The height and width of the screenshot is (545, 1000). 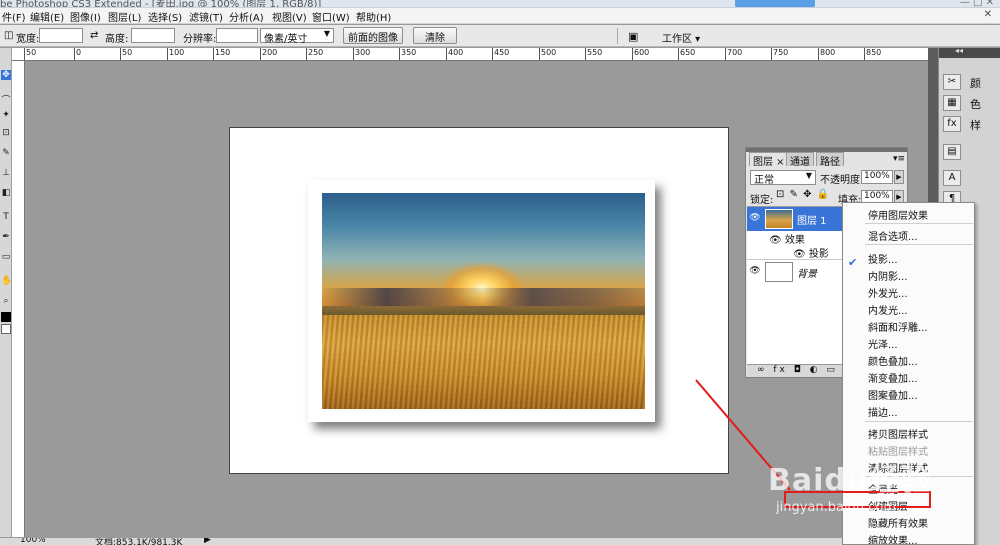 I want to click on menu-item: 隐藏所有效果, so click(x=898, y=522).